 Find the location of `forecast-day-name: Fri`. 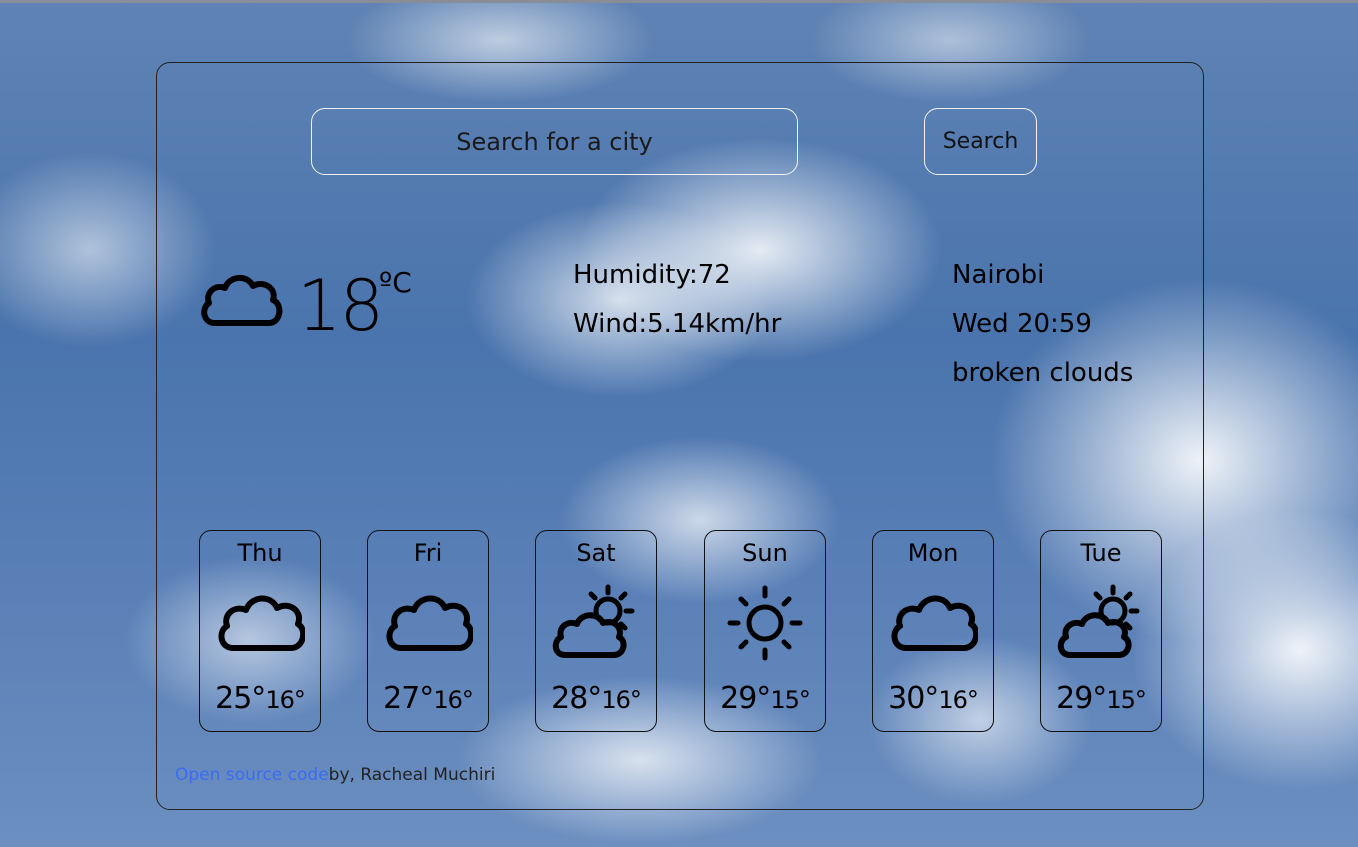

forecast-day-name: Fri is located at coordinates (428, 553).